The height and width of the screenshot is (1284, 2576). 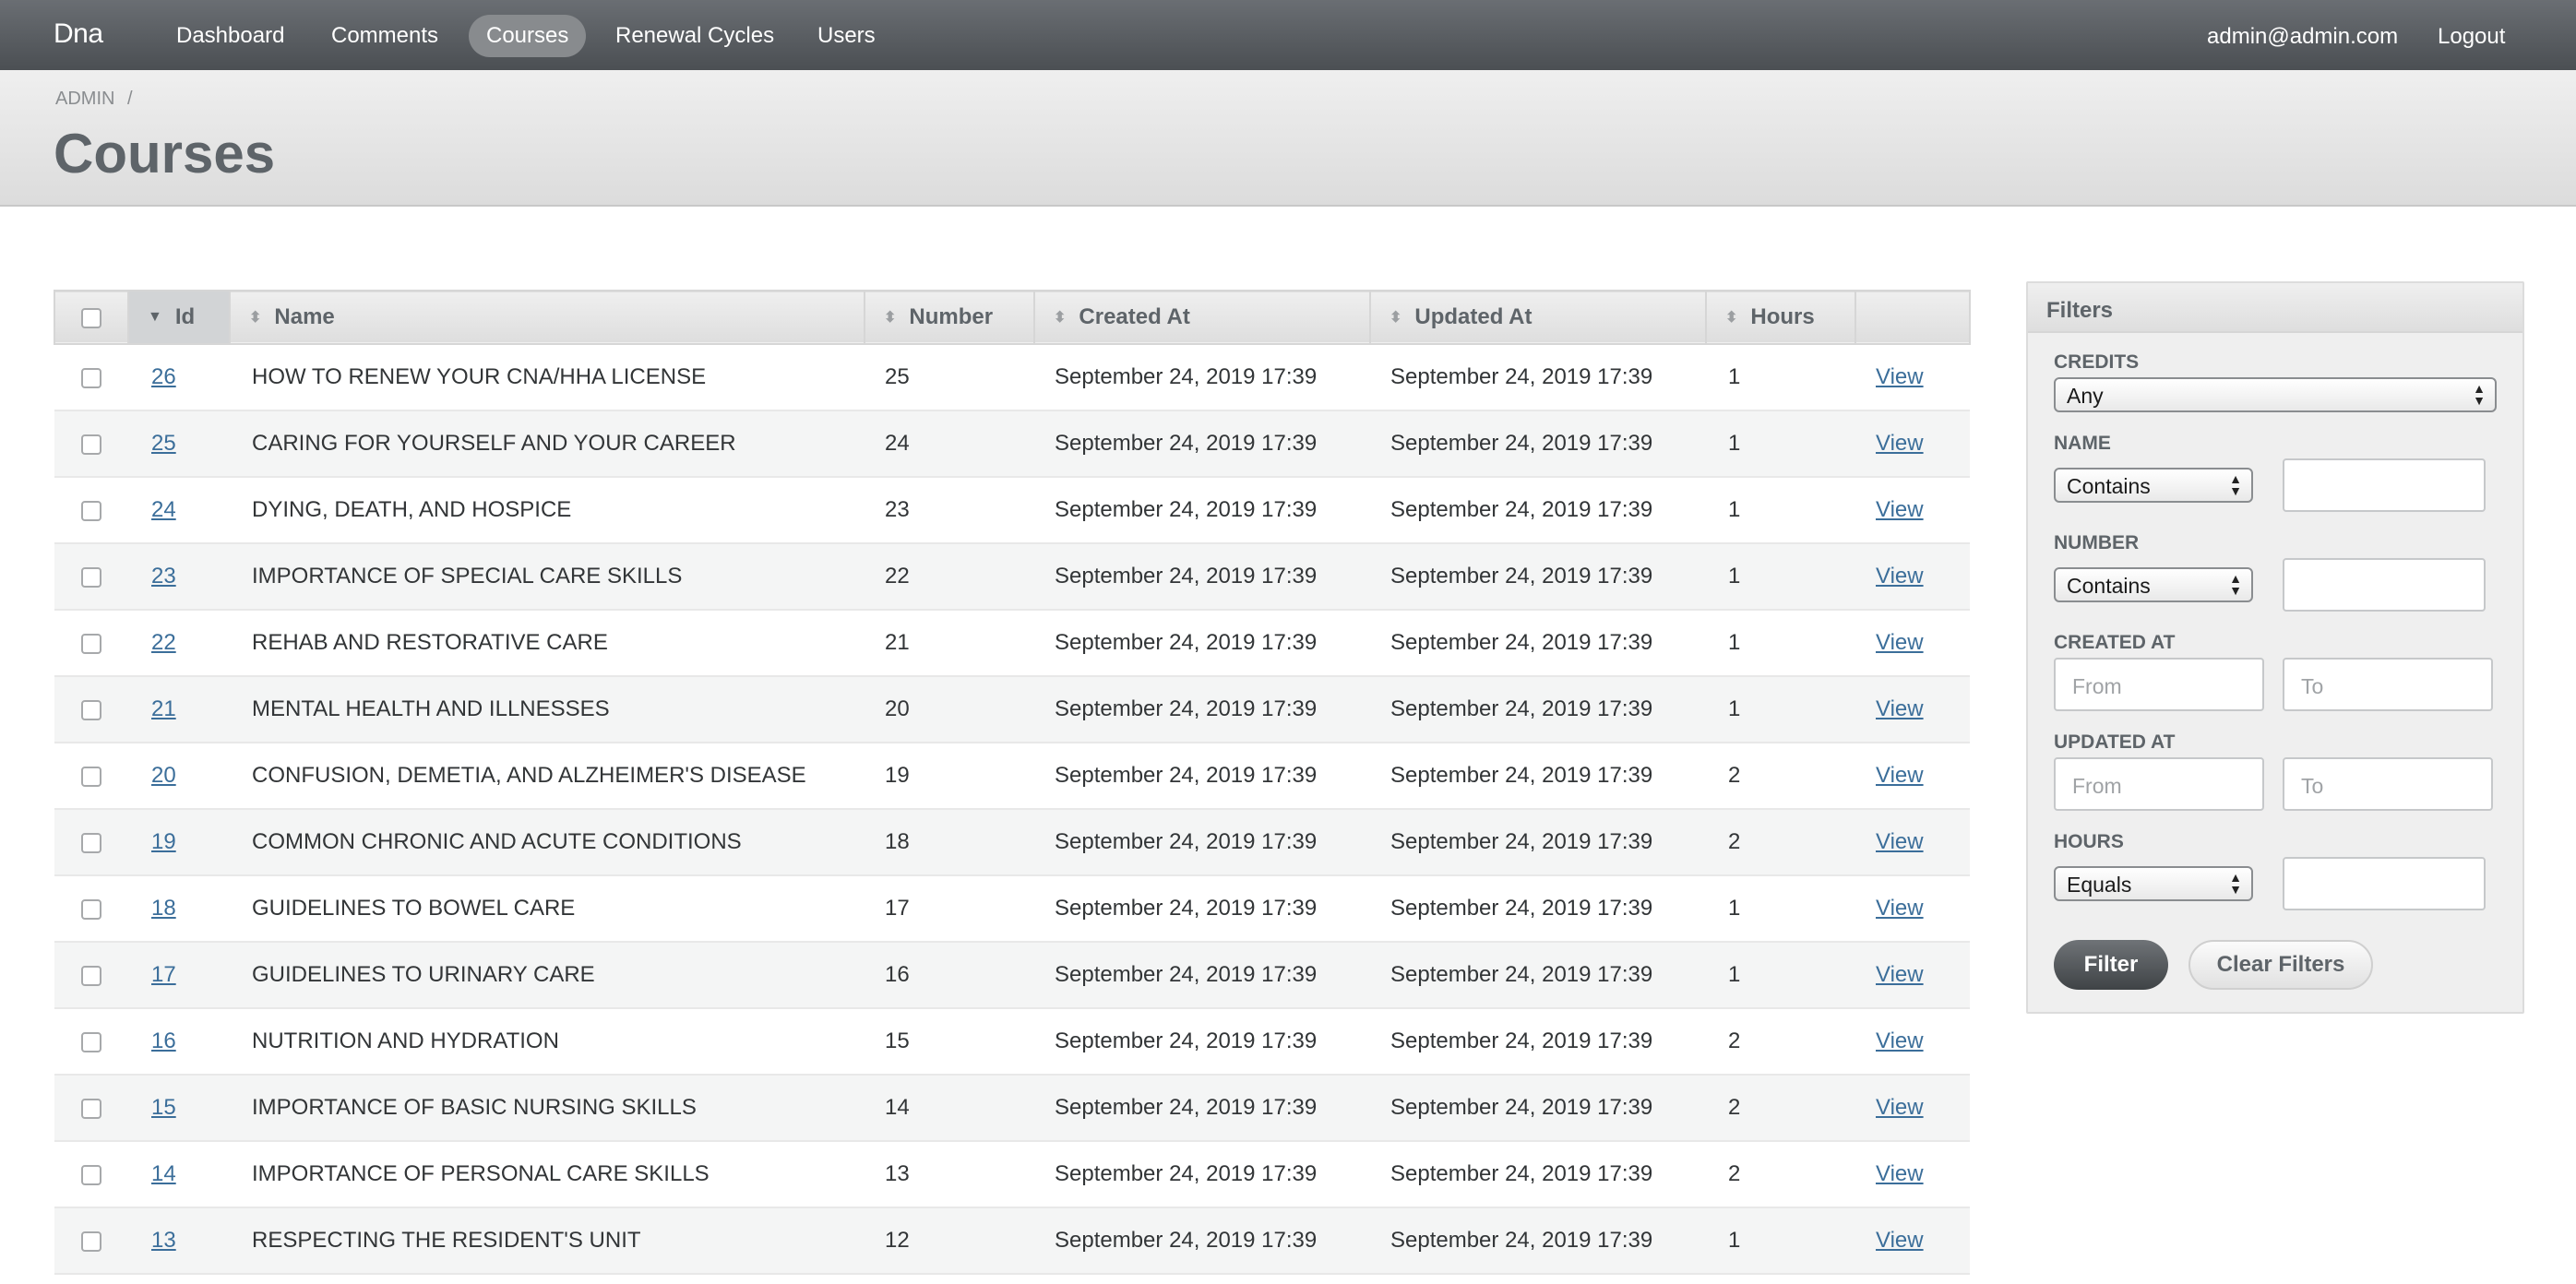 I want to click on column-header-updated-at: ⬍ Updated At, so click(x=1538, y=317).